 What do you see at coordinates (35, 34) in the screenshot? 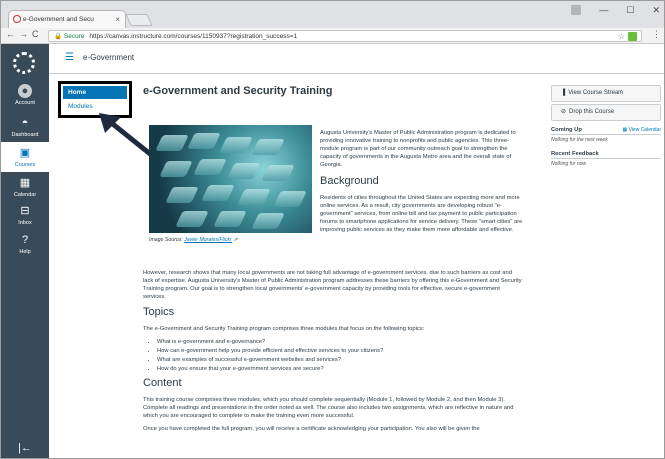
I see `reload-icon: C` at bounding box center [35, 34].